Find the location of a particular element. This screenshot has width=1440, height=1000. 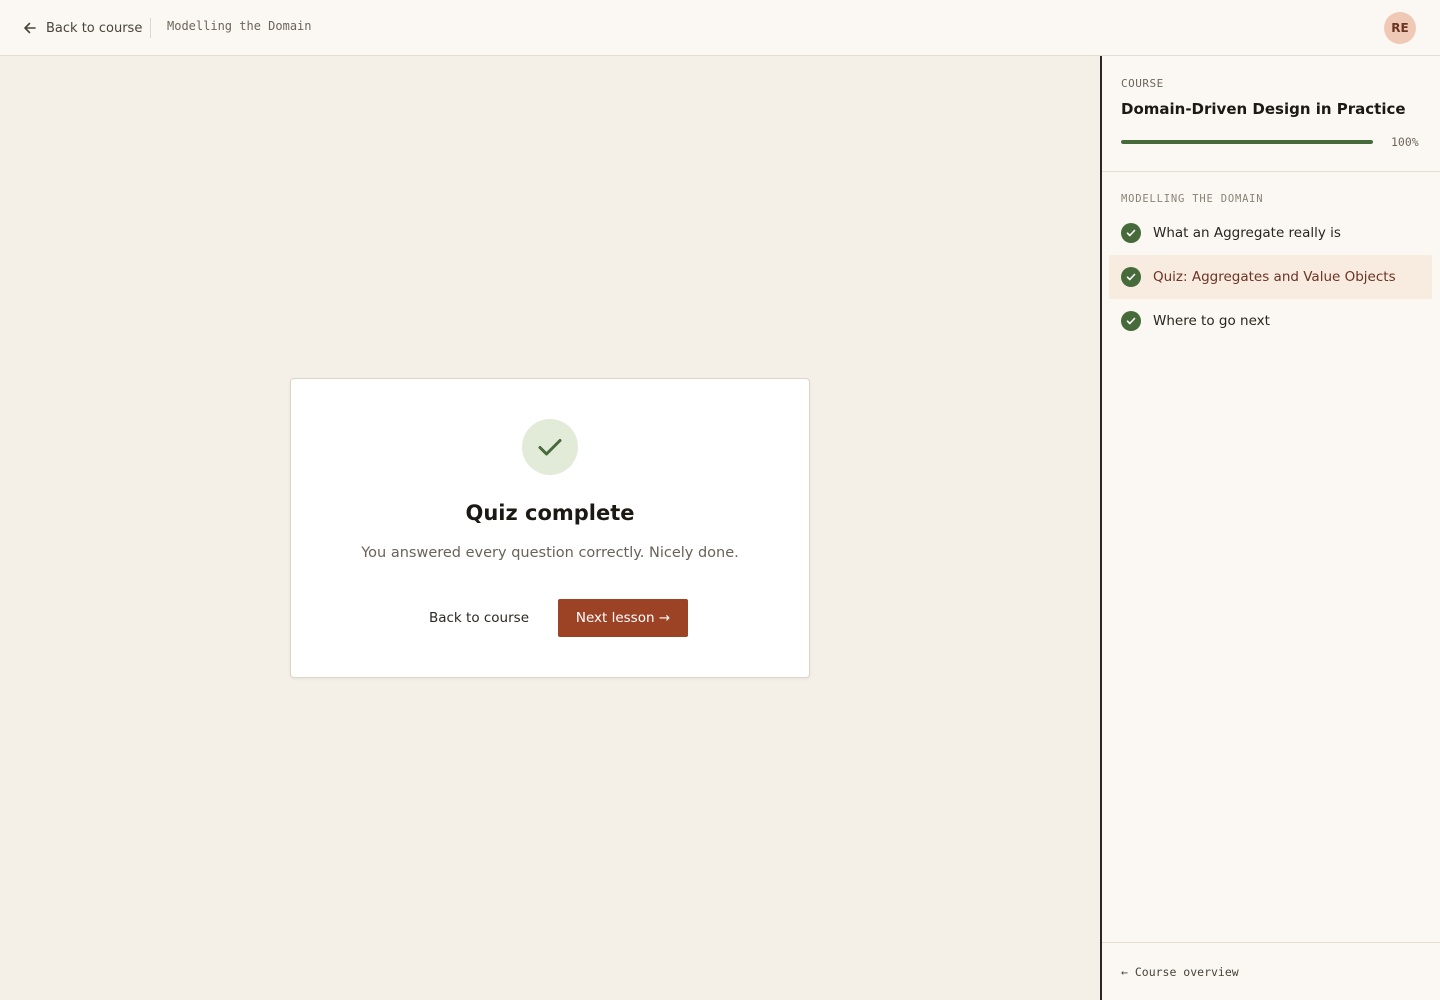

back-to-course-label: Back to course is located at coordinates (94, 28).